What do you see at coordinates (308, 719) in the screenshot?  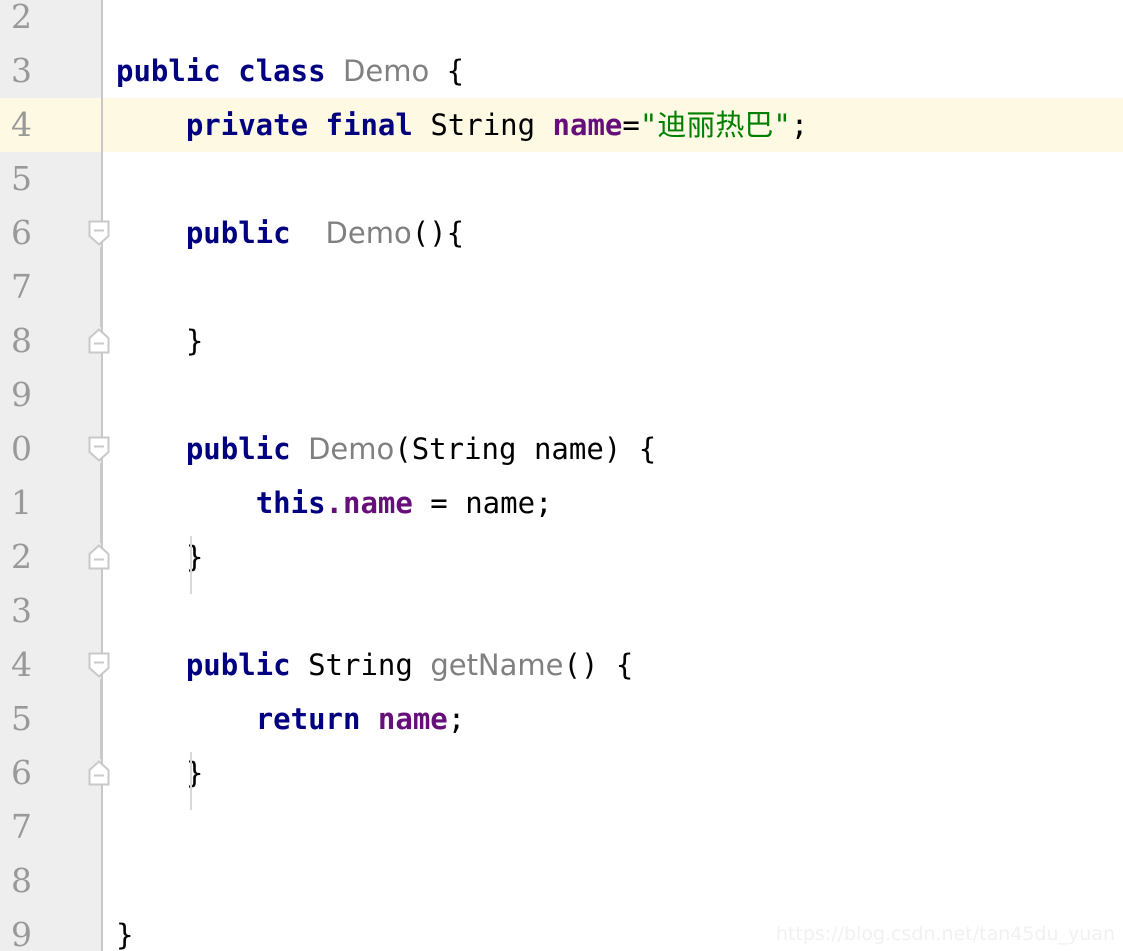 I see `token-kw: return` at bounding box center [308, 719].